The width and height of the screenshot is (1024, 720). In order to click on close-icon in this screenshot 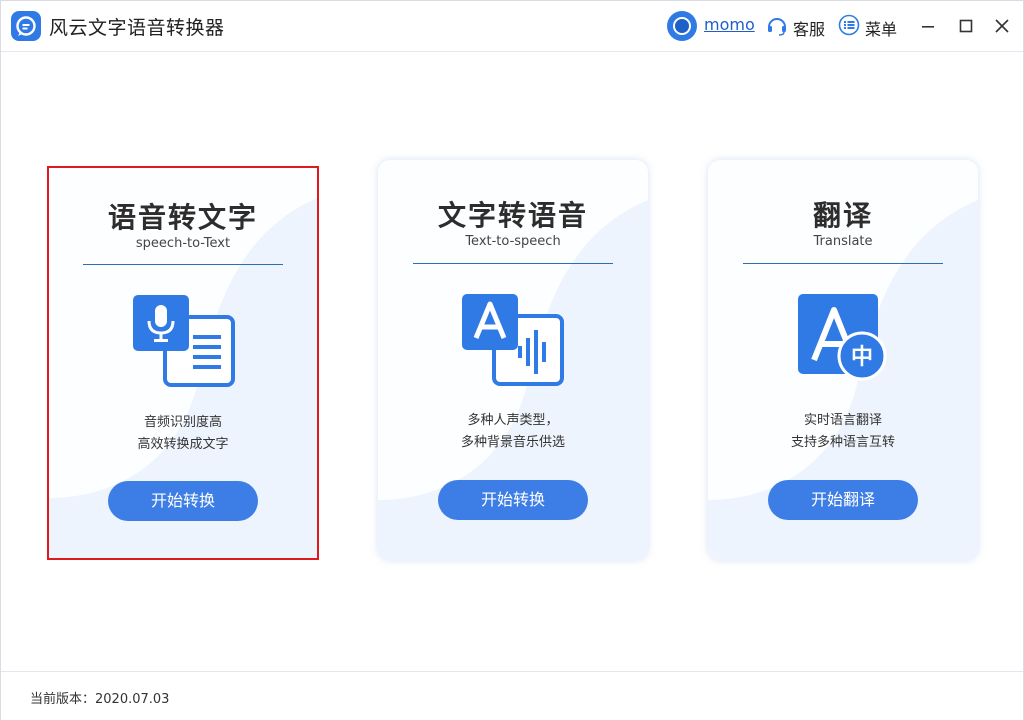, I will do `click(1002, 26)`.